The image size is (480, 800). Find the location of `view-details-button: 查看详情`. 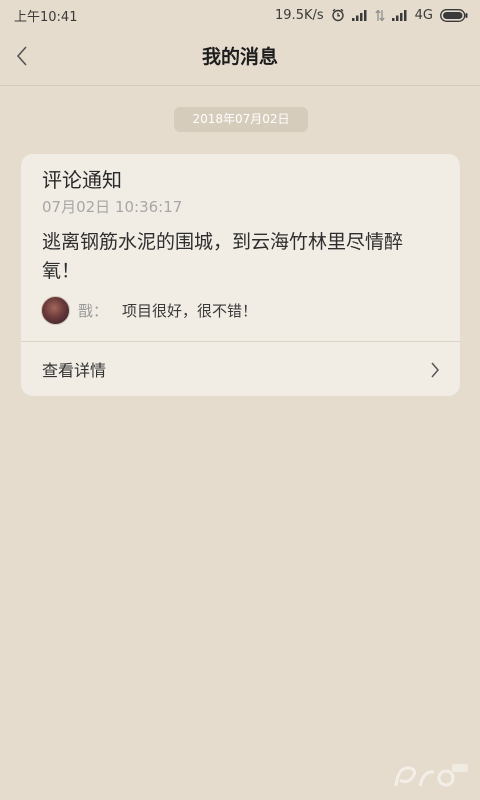

view-details-button: 查看详情 is located at coordinates (240, 369).